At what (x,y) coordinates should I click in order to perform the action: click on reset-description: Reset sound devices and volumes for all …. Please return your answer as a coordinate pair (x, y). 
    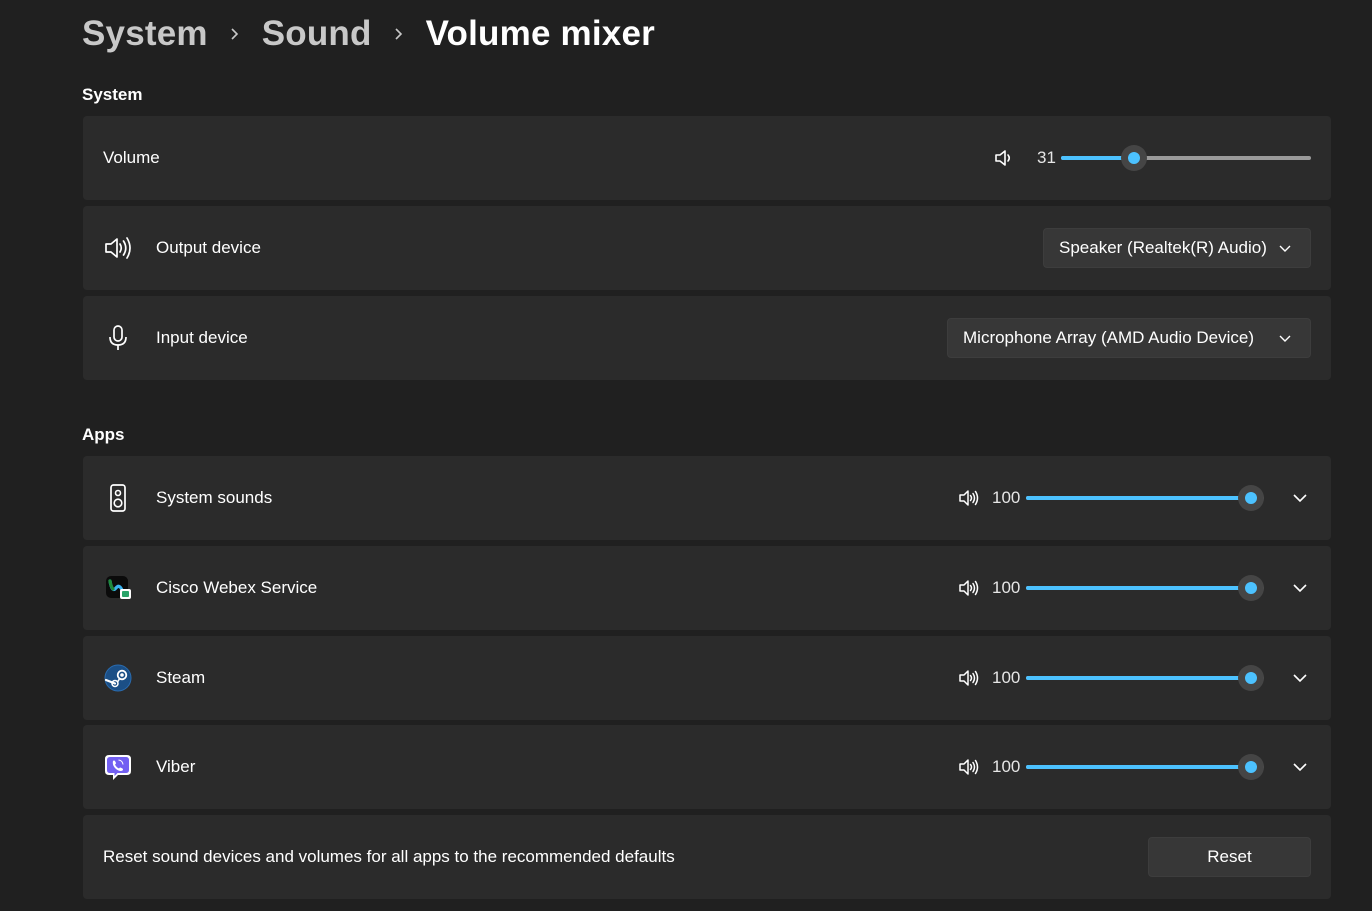
    Looking at the image, I should click on (389, 857).